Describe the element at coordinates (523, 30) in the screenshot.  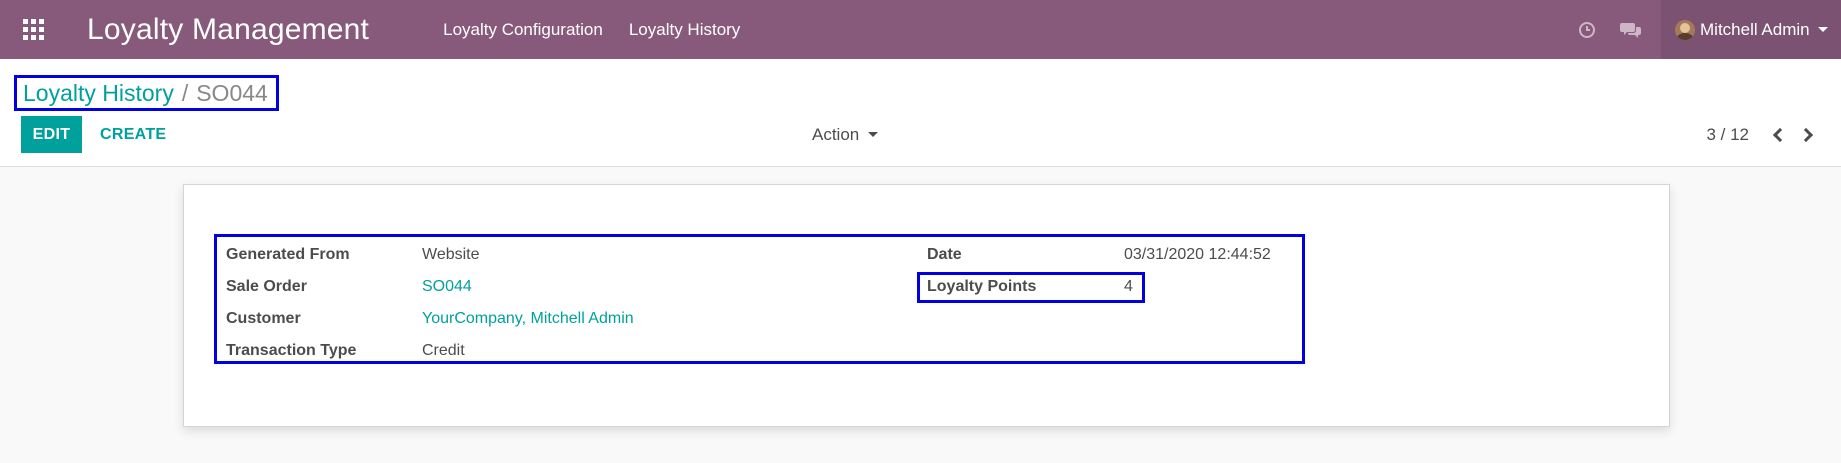
I see `menu-loyalty-configuration: Loyalty Configuration` at that location.